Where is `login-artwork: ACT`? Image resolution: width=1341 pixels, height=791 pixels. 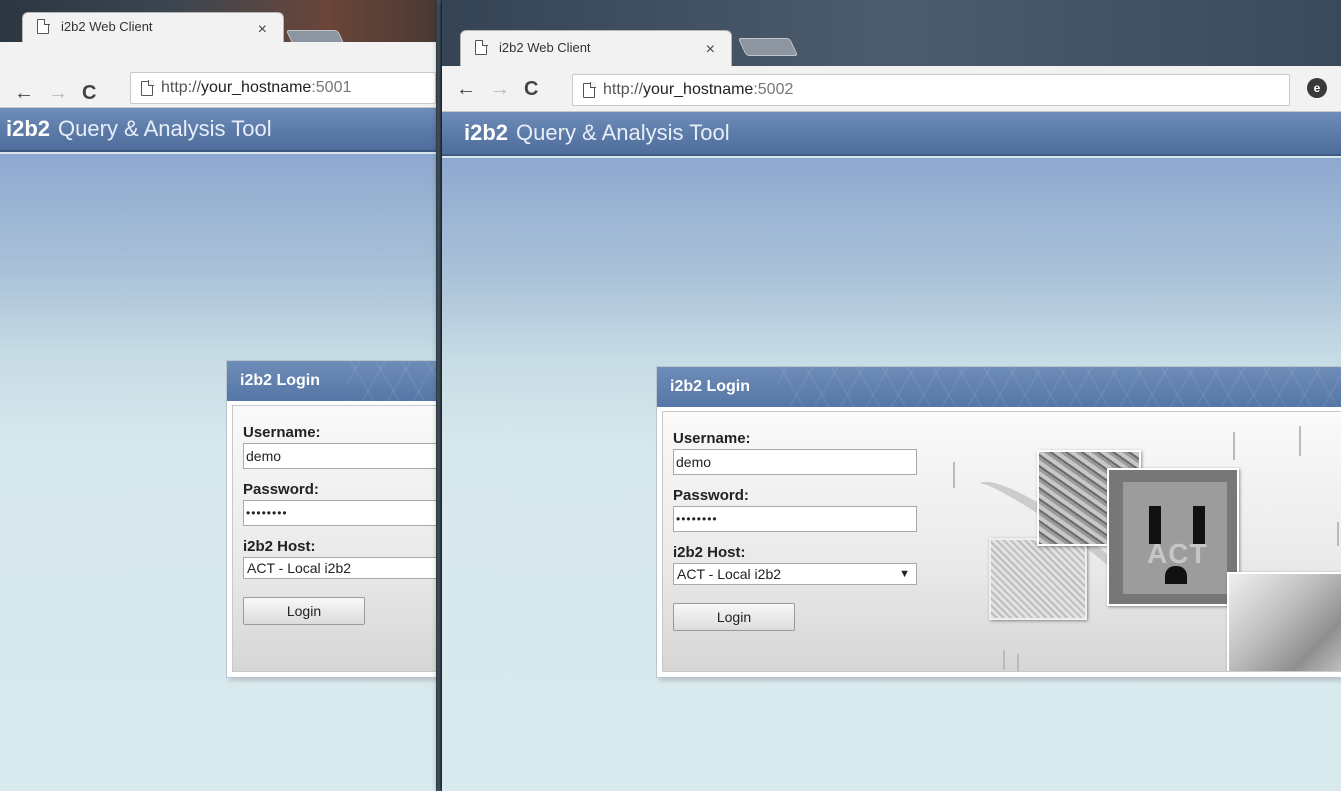 login-artwork: ACT is located at coordinates (1137, 541).